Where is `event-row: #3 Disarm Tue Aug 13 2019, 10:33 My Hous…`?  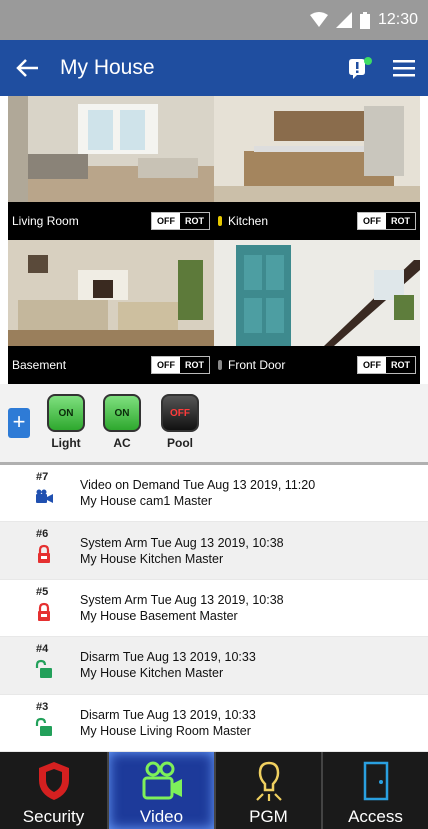 event-row: #3 Disarm Tue Aug 13 2019, 10:33 My Hous… is located at coordinates (214, 723).